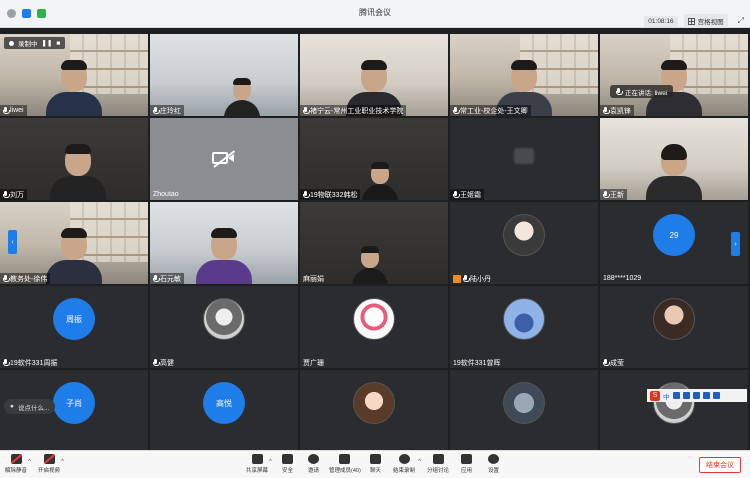  I want to click on participant-tile: 教务处-徐伟, so click(74, 243).